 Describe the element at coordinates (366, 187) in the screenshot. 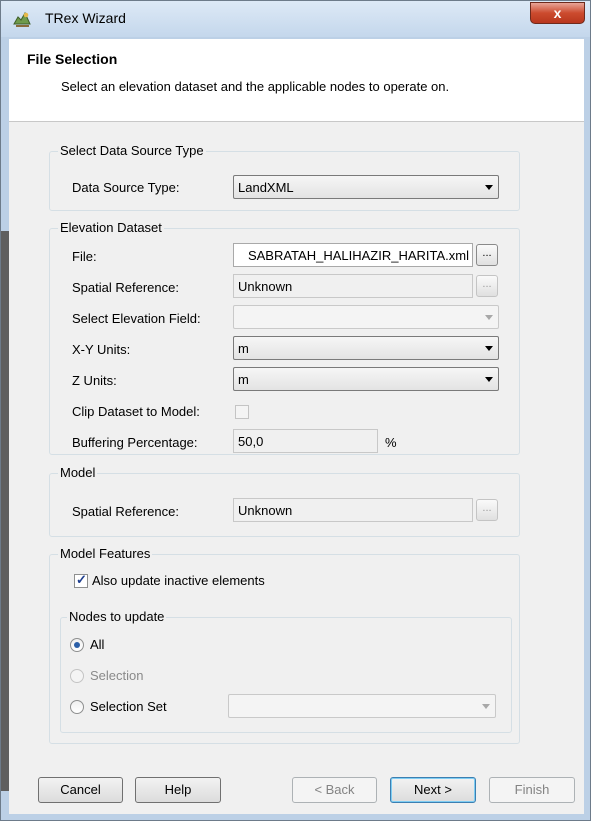

I see `data-source-type-dropdown: LandXML` at that location.